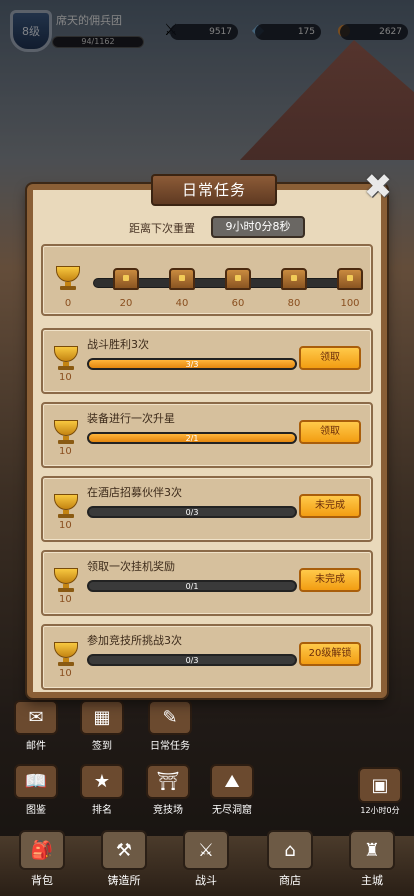  I want to click on nav-battle: ⚔ 战斗, so click(206, 859).